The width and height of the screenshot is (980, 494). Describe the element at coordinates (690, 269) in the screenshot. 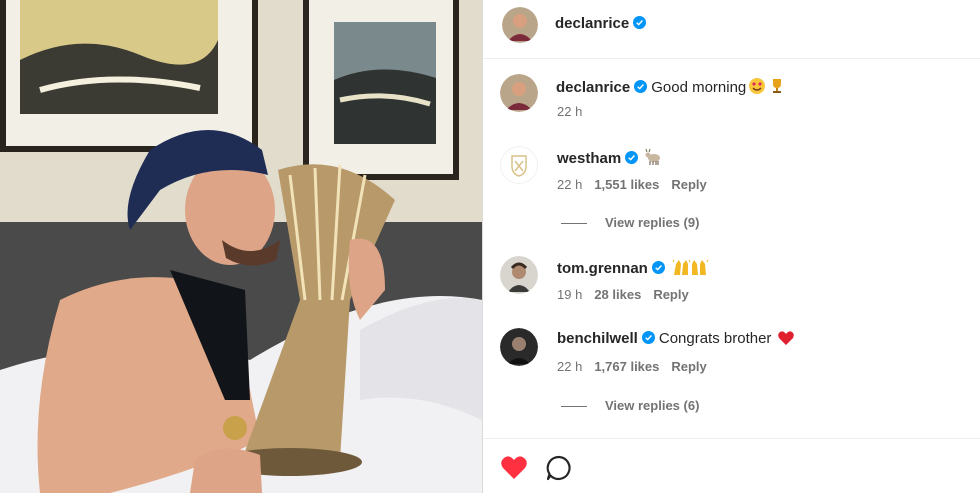

I see `raised-hands-emoji-icon` at that location.